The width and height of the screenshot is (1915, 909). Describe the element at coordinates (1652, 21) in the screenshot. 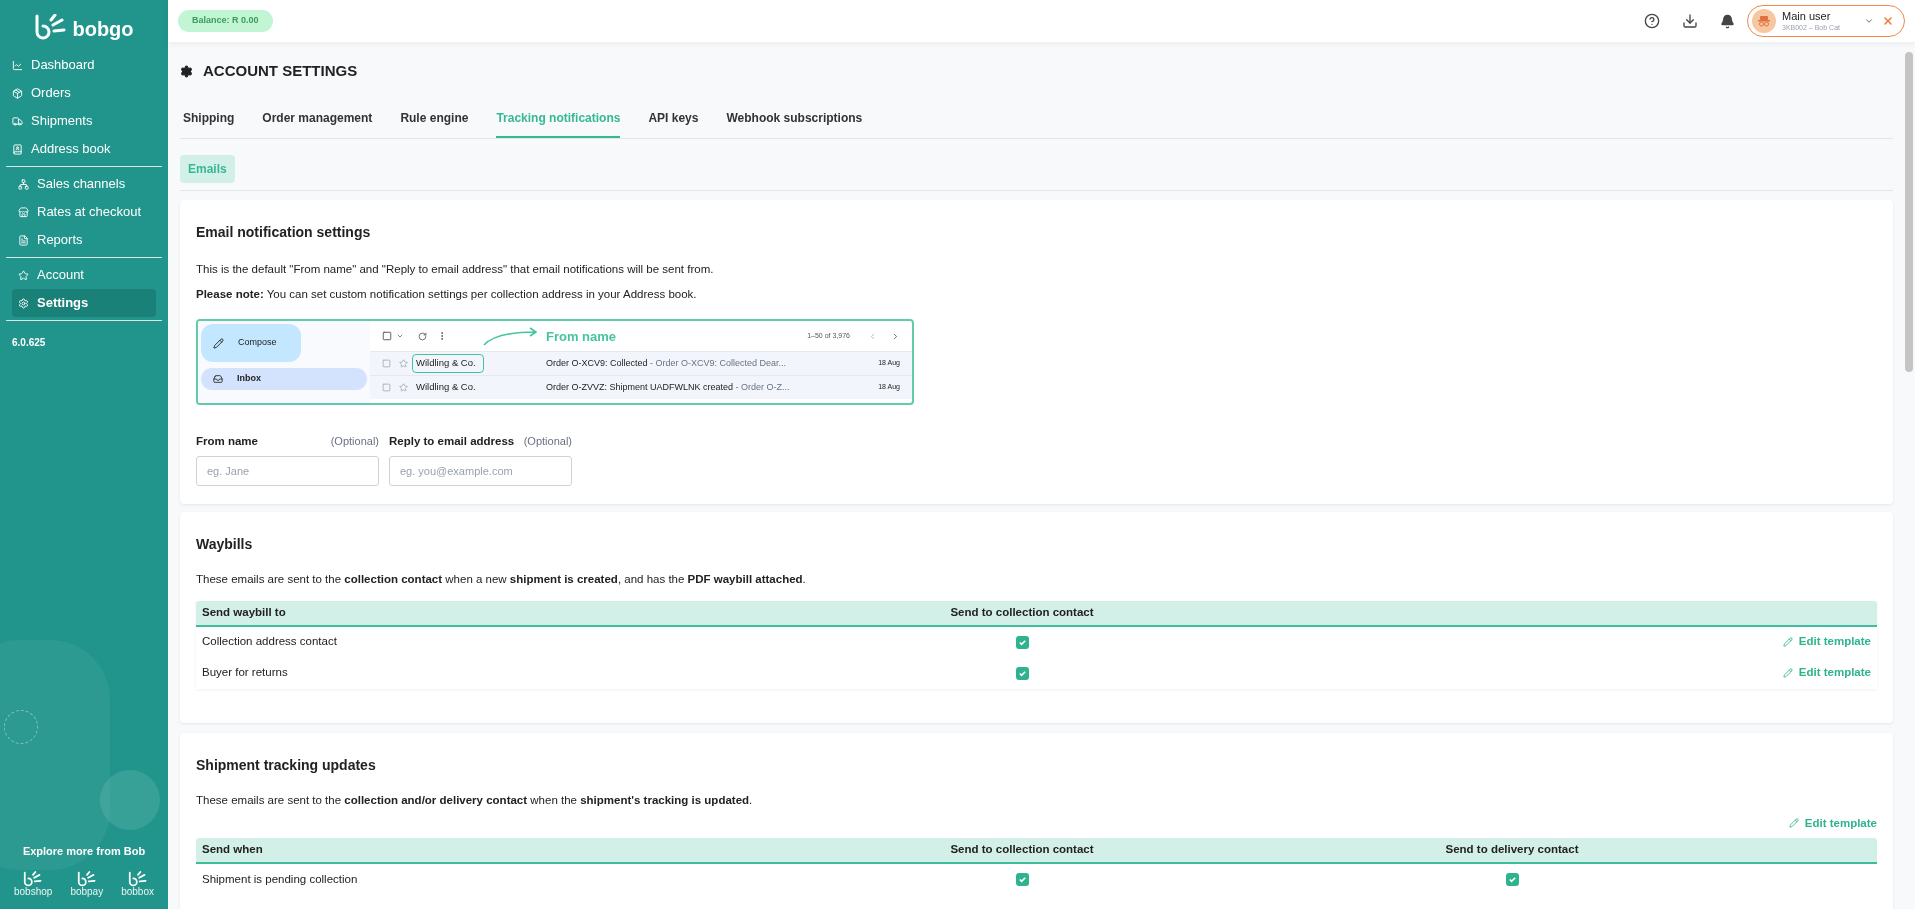

I see `help-icon` at that location.